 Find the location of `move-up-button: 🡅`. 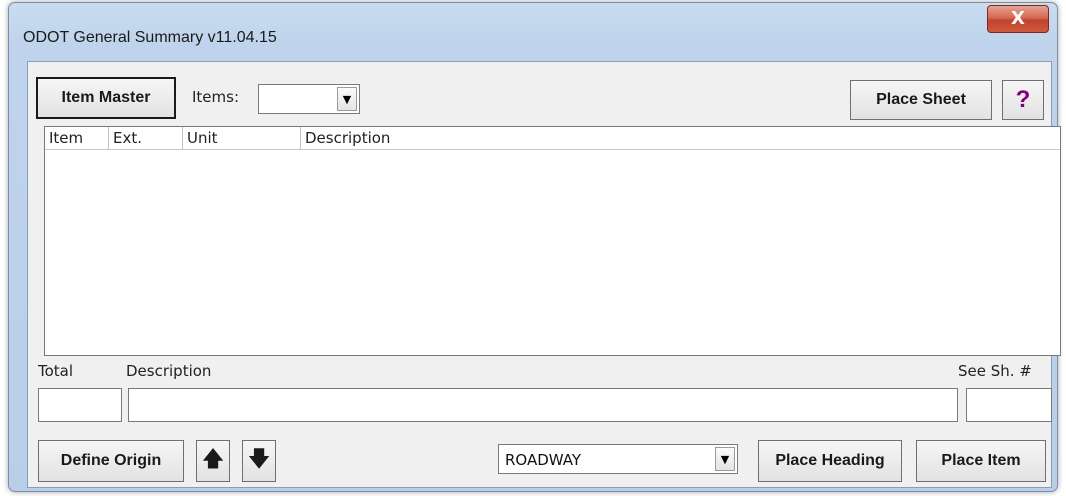

move-up-button: 🡅 is located at coordinates (213, 461).